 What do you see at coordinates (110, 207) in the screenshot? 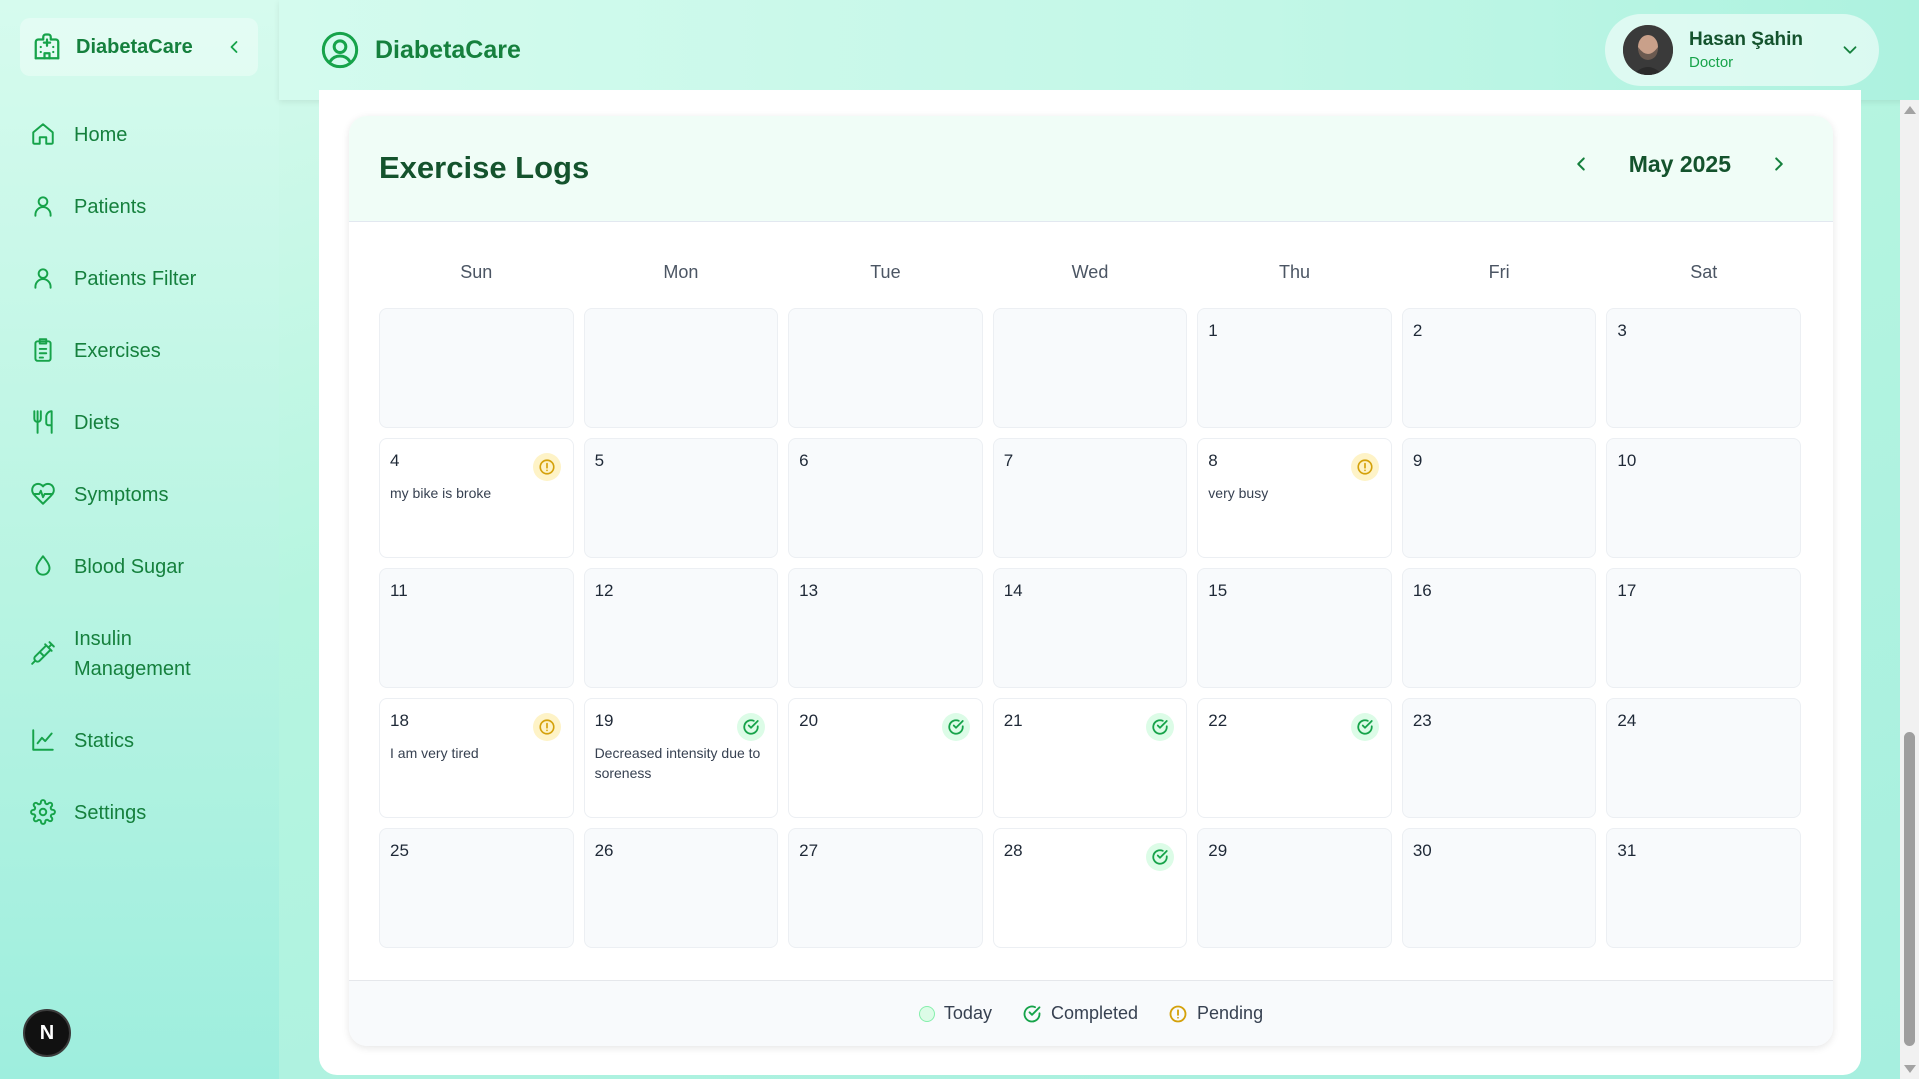
I see `sidebar-item-label: Patients` at bounding box center [110, 207].